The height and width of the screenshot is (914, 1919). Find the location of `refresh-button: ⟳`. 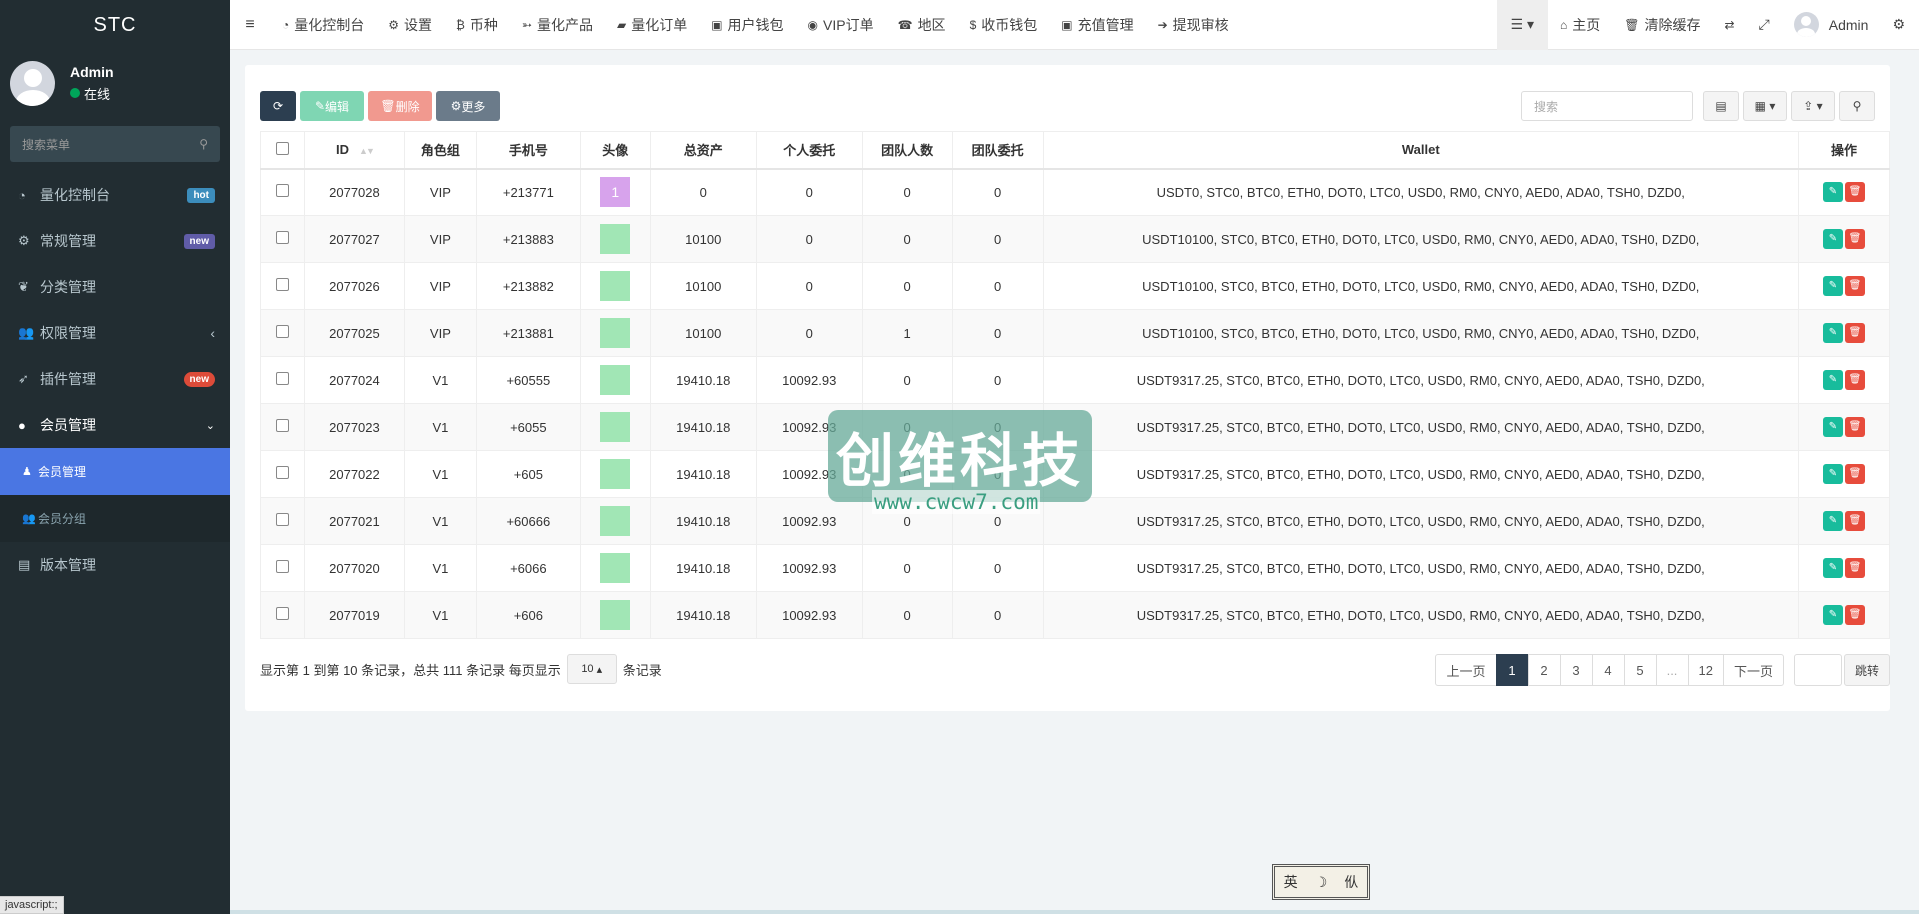

refresh-button: ⟳ is located at coordinates (278, 106).